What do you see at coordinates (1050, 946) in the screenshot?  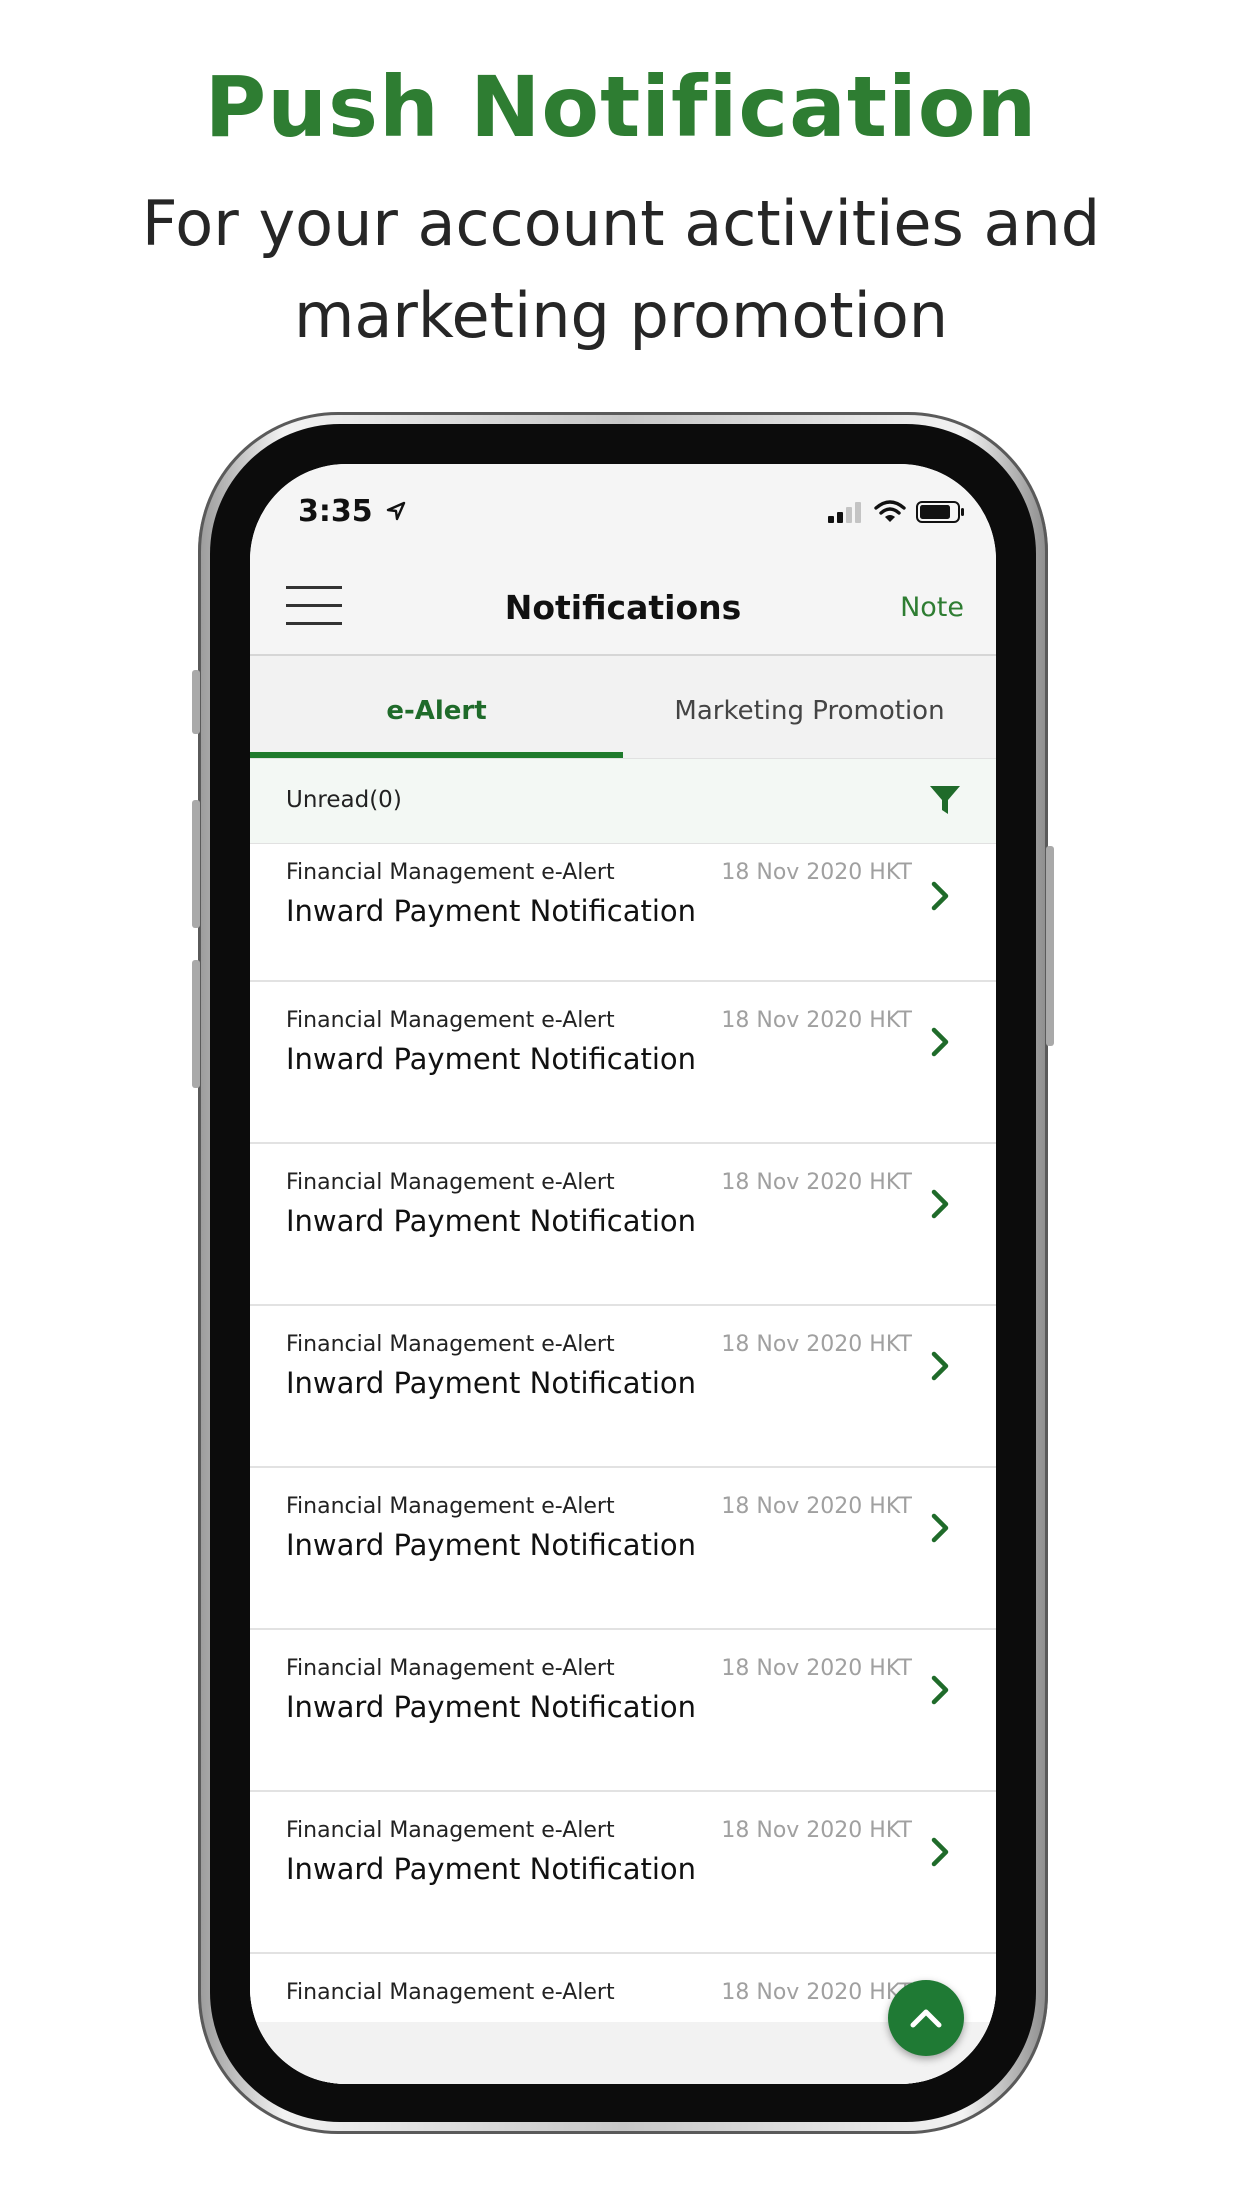 I see `phone-power-button` at bounding box center [1050, 946].